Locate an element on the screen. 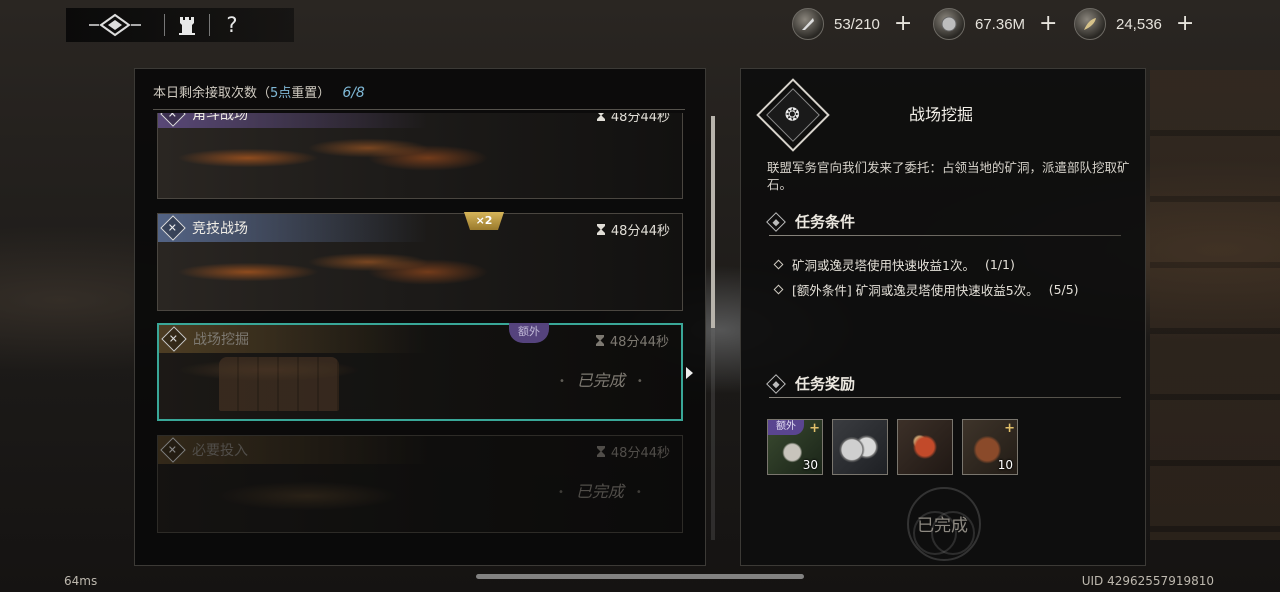 This screenshot has width=1280, height=592. add-silver-button: + is located at coordinates (1048, 24).